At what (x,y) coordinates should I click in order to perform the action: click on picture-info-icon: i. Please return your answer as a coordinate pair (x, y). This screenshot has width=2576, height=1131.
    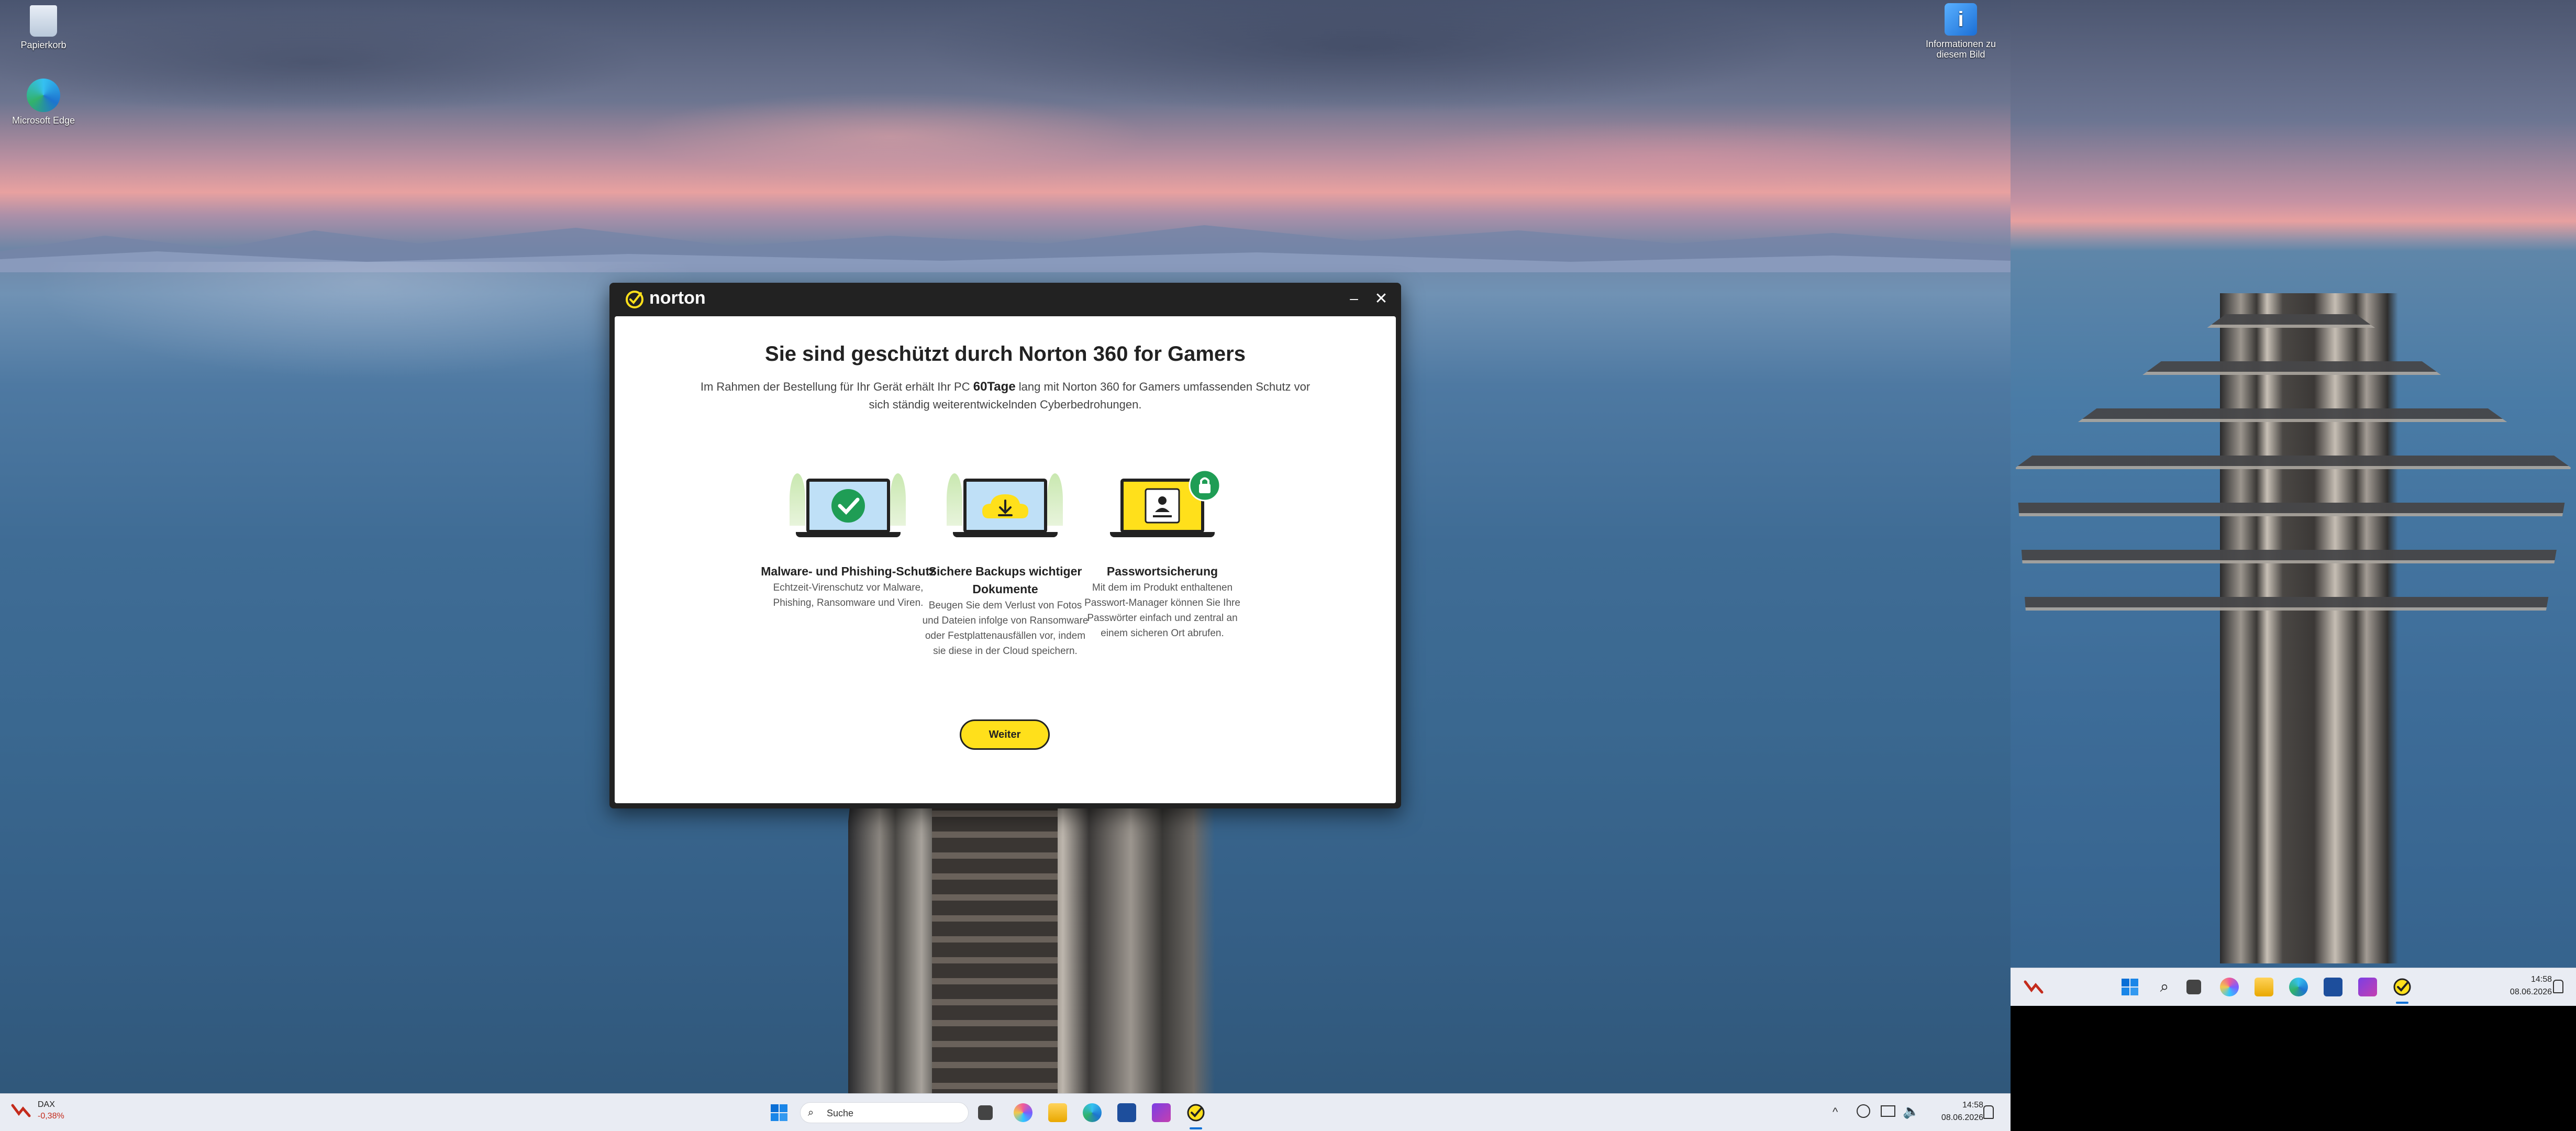
    Looking at the image, I should click on (1961, 19).